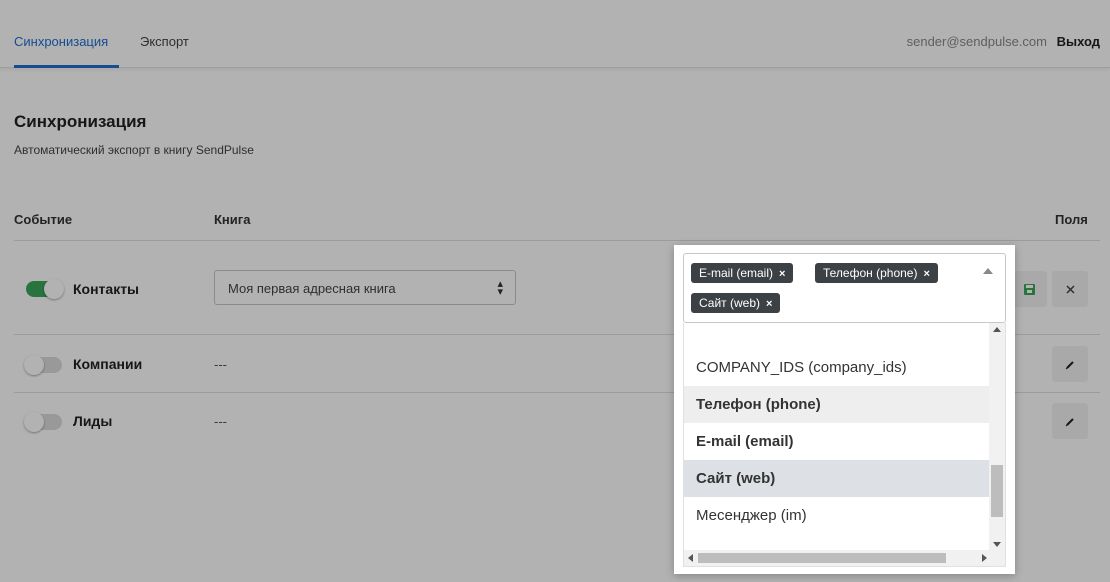 The width and height of the screenshot is (1110, 582). I want to click on scroll-up-icon, so click(997, 329).